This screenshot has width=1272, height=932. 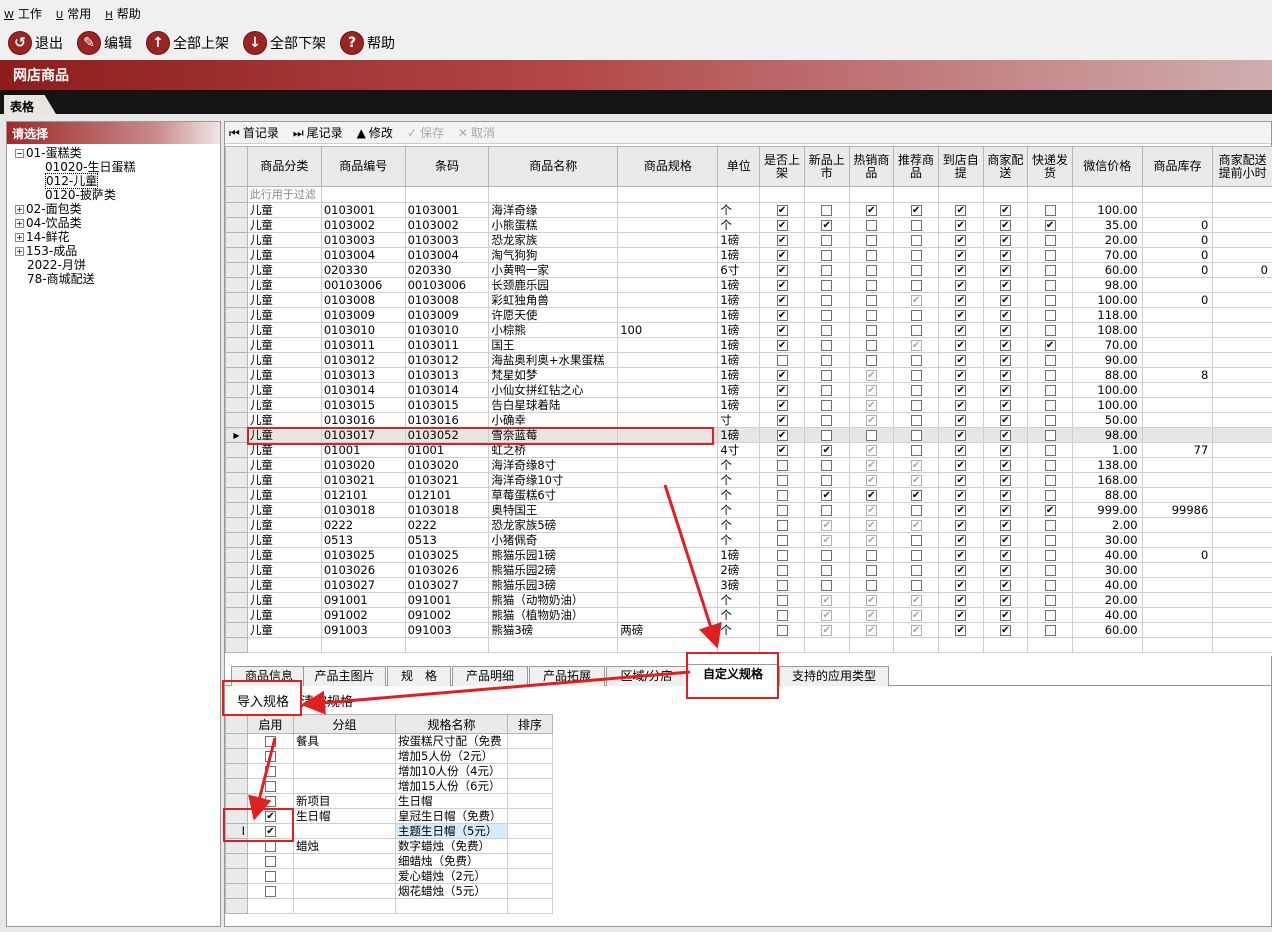 I want to click on table-row: 儿童01030120103012海盐奥利奥+水果蛋糕1磅90.00, so click(x=748, y=360).